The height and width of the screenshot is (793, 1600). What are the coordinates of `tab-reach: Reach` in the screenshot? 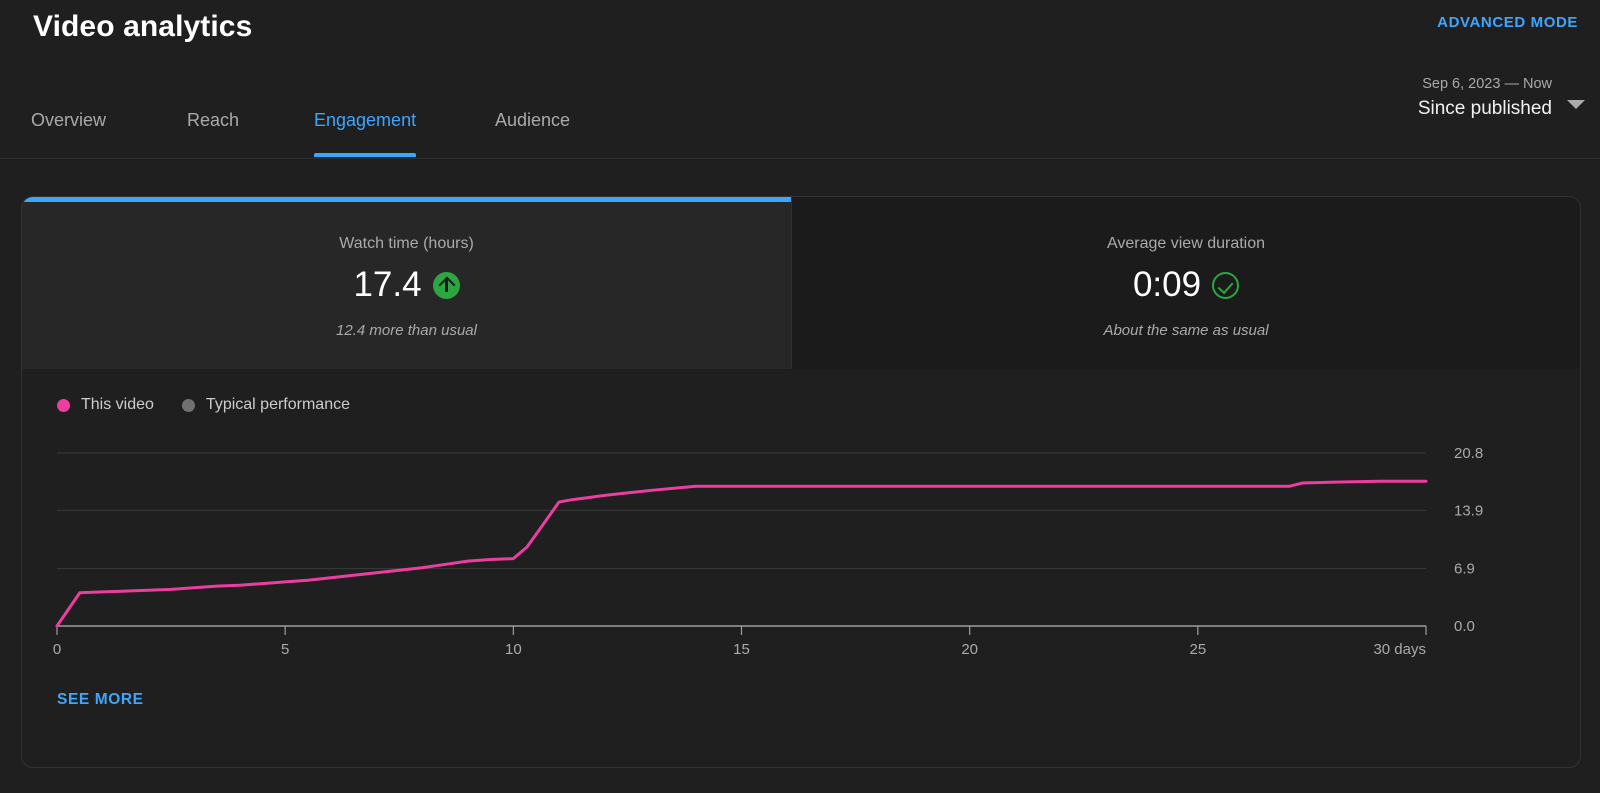 It's located at (213, 127).